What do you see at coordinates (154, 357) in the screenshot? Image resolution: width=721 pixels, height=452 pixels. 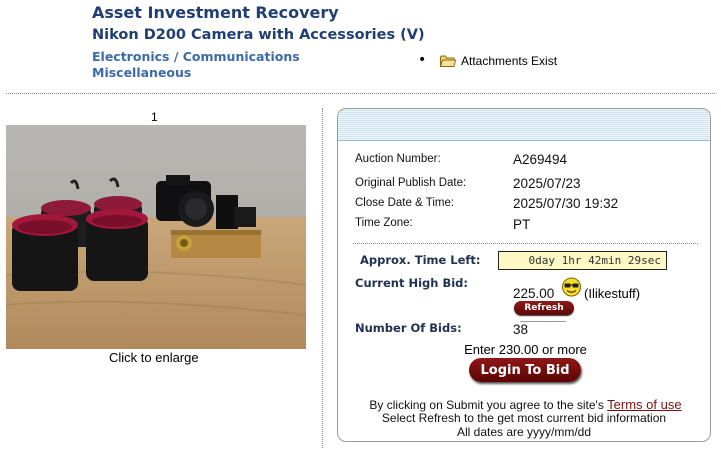 I see `enlarge-caption: Click to enlarge` at bounding box center [154, 357].